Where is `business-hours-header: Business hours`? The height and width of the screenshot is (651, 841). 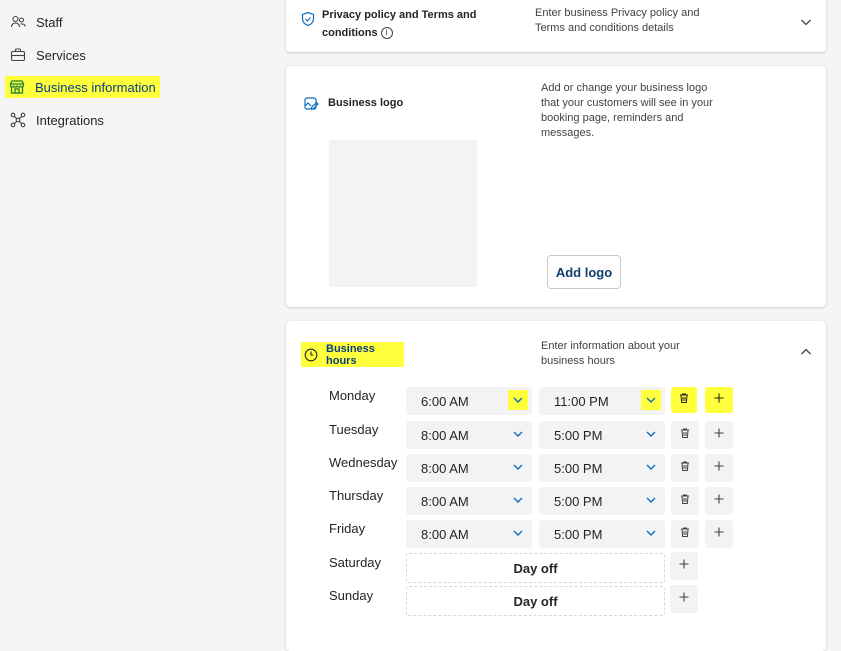
business-hours-header: Business hours is located at coordinates (352, 354).